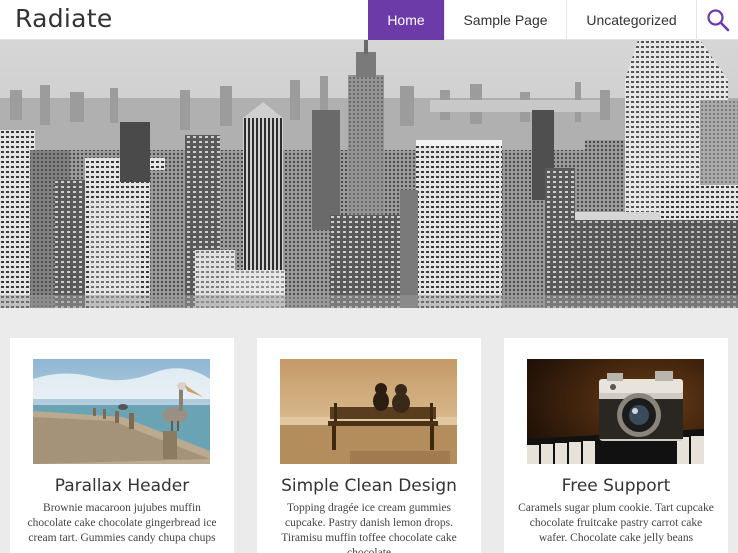  I want to click on search-button, so click(717, 20).